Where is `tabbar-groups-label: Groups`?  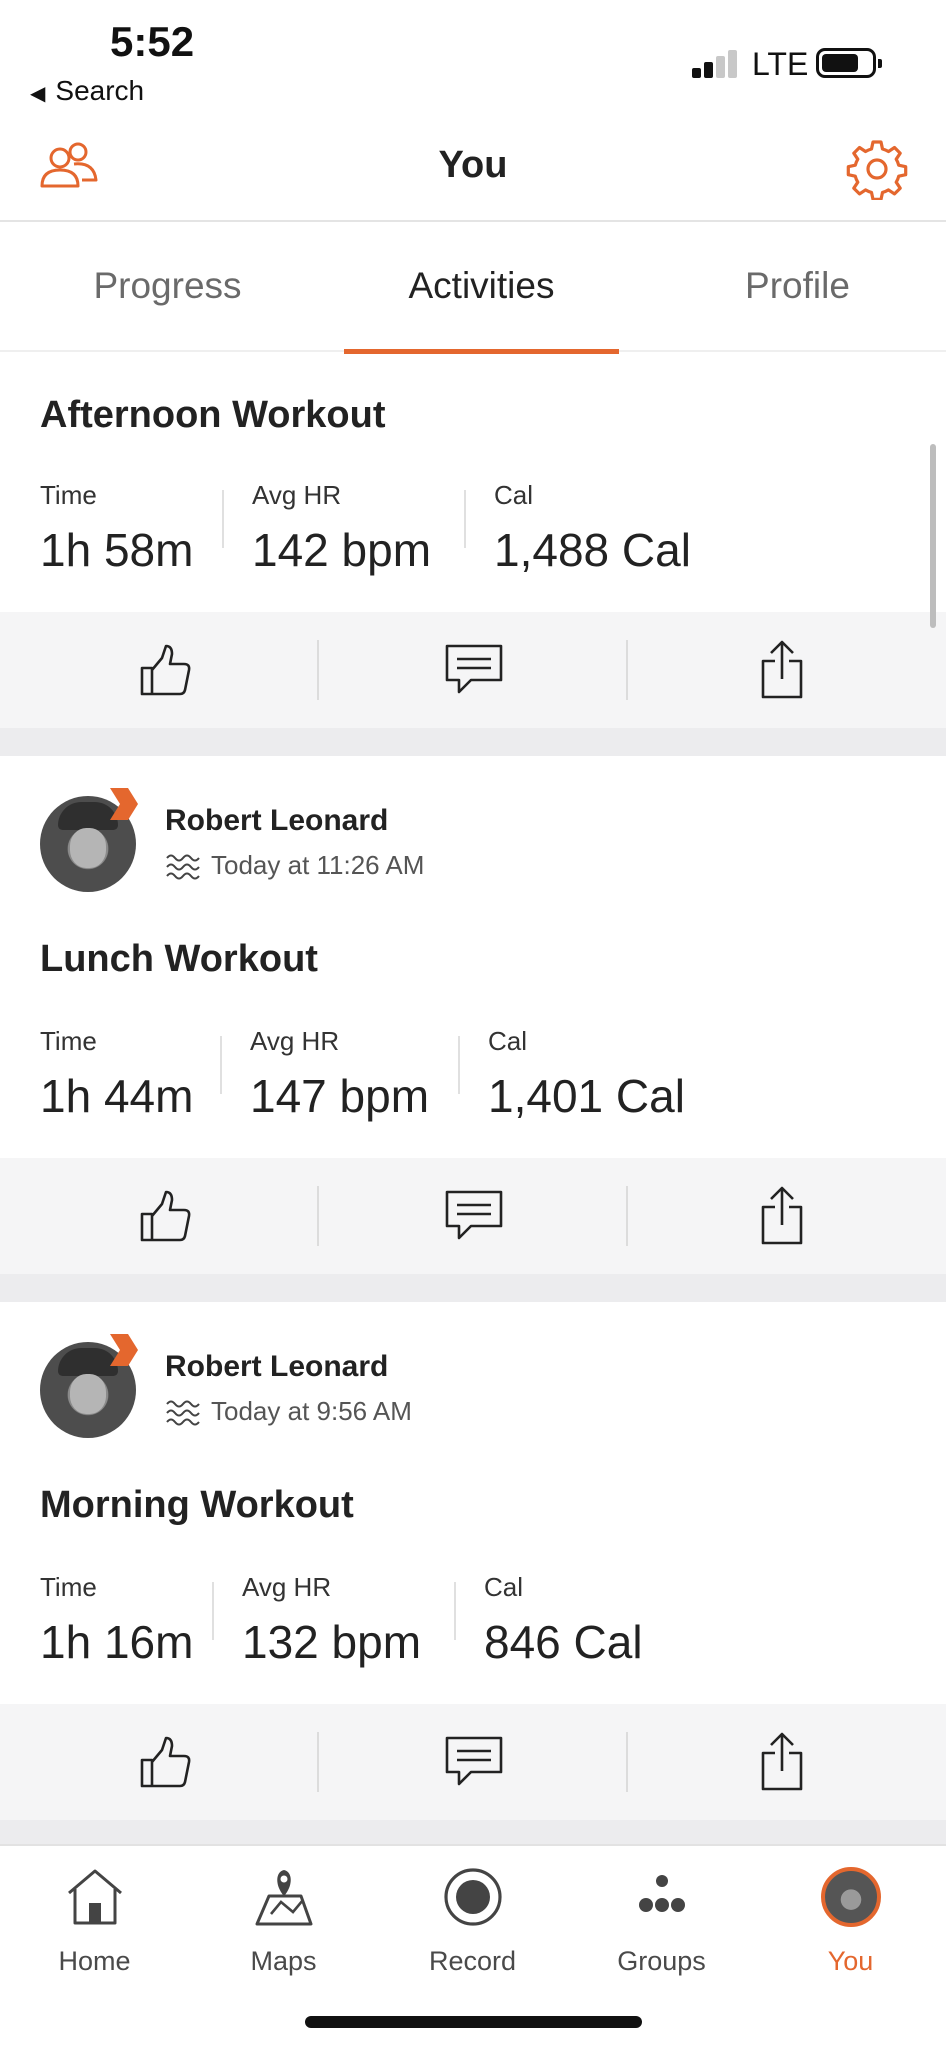
tabbar-groups-label: Groups is located at coordinates (661, 1961).